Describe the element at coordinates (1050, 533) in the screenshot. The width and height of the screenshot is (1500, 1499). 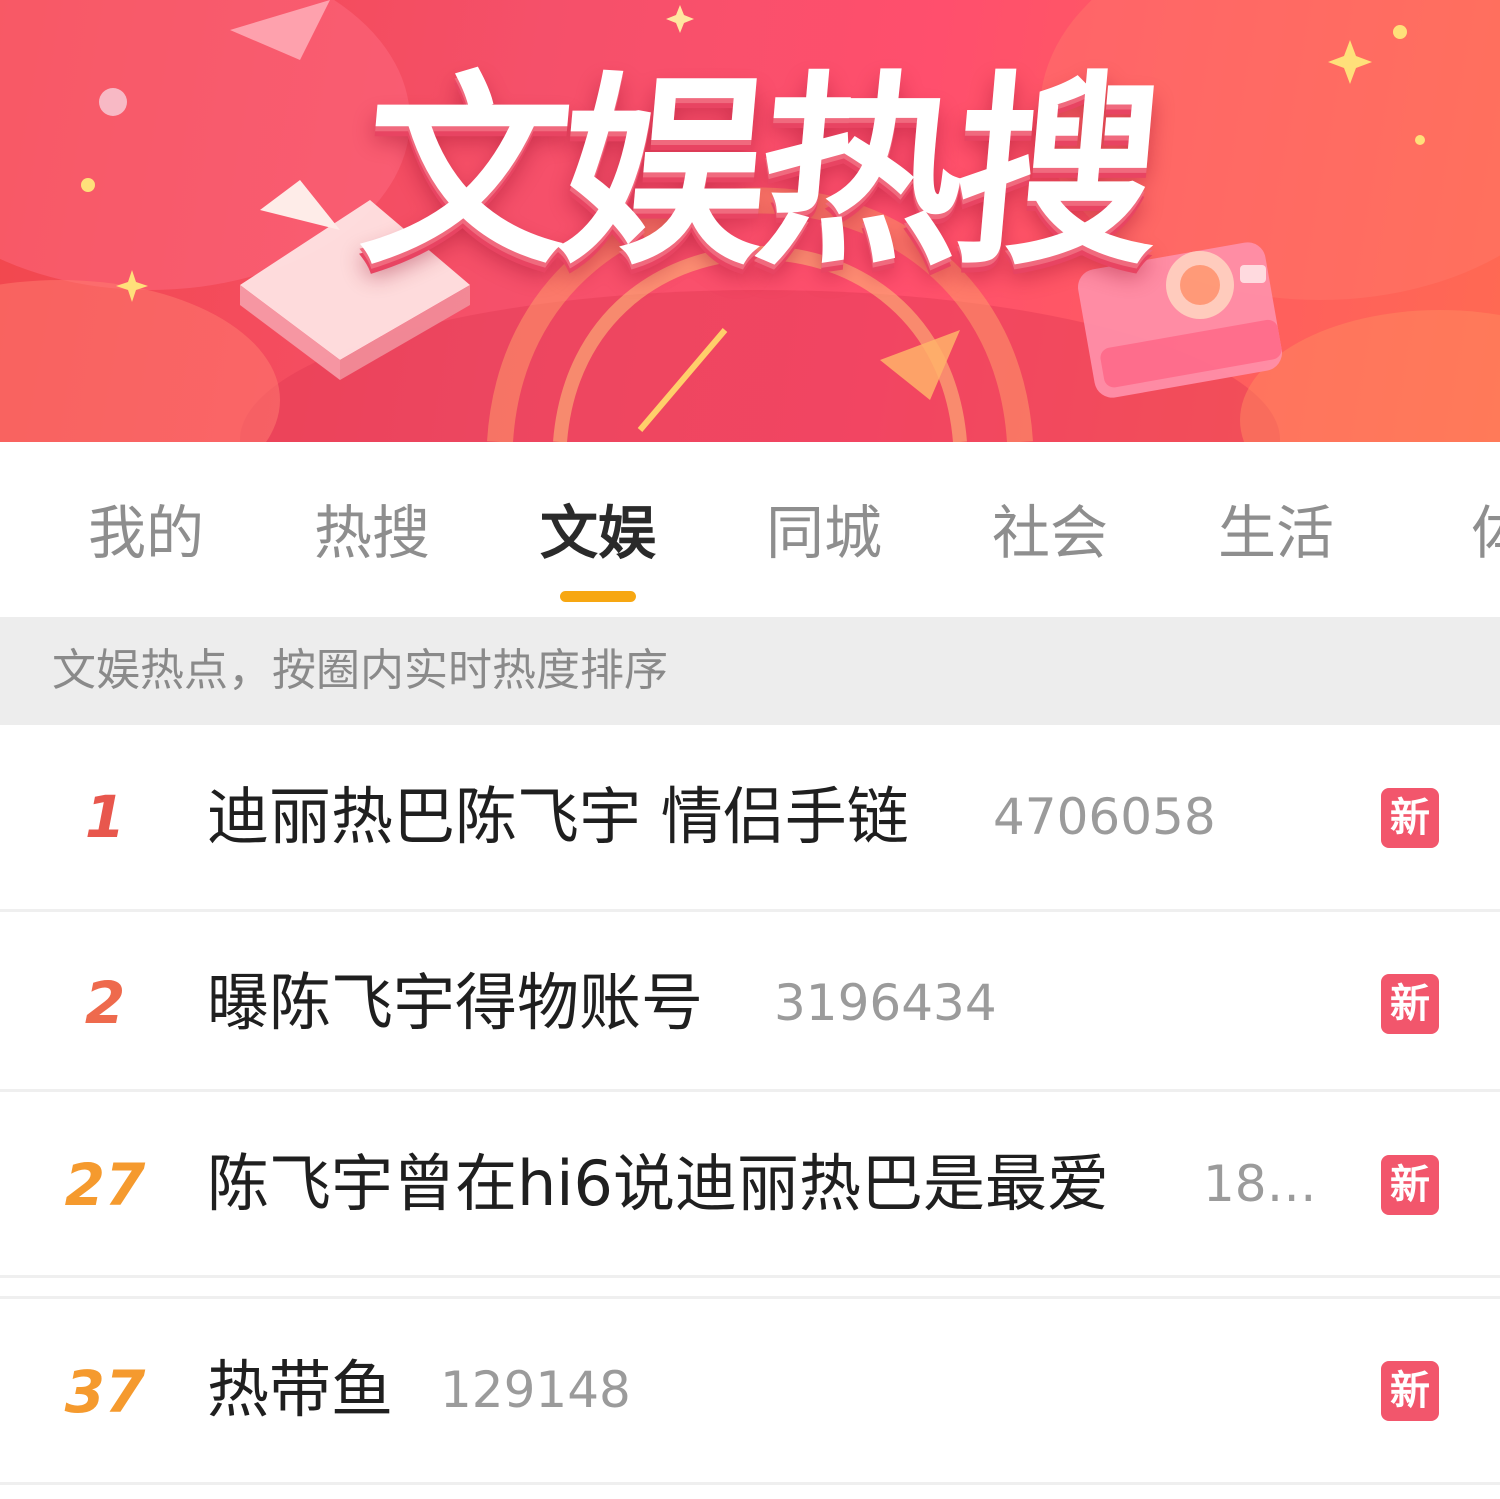
I see `tab-society: 社会` at that location.